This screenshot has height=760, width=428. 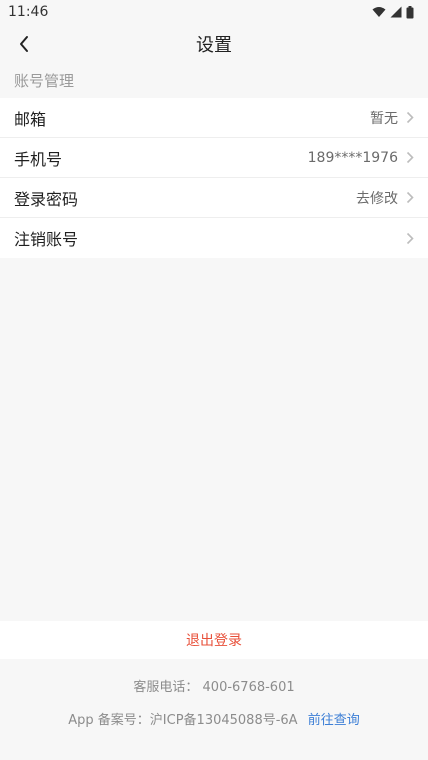 What do you see at coordinates (46, 239) in the screenshot?
I see `row-delete-account-label: 注销账号` at bounding box center [46, 239].